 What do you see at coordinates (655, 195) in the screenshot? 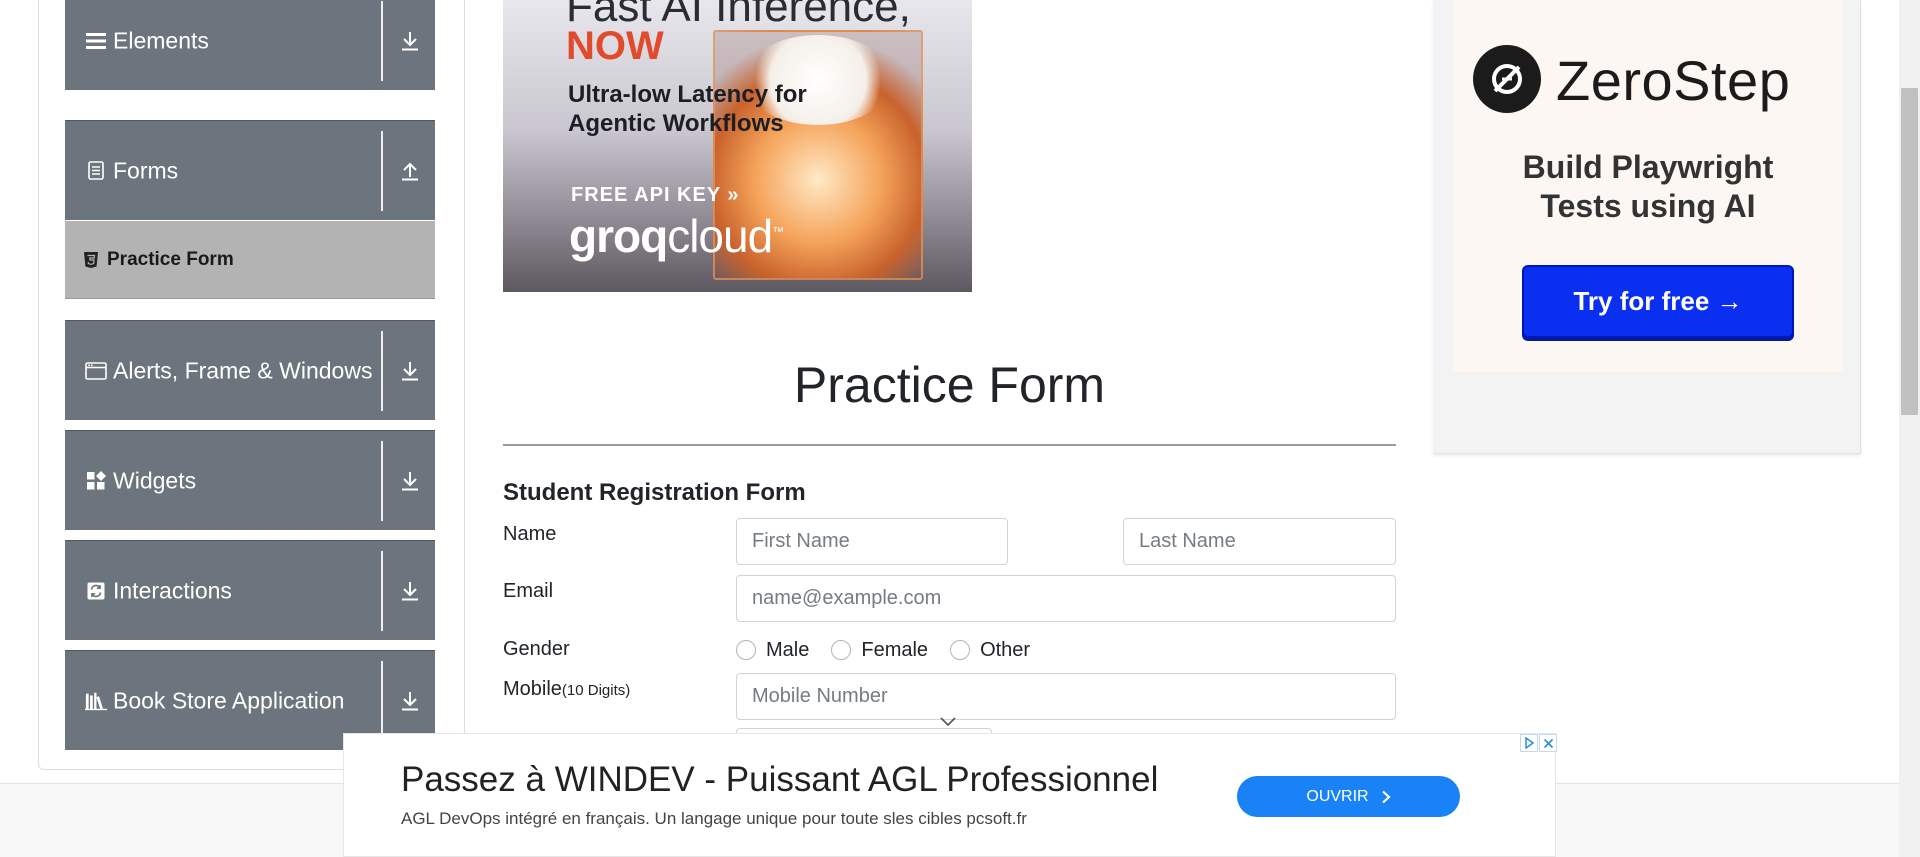
I see `banner-cta: FREE API KEY »` at bounding box center [655, 195].